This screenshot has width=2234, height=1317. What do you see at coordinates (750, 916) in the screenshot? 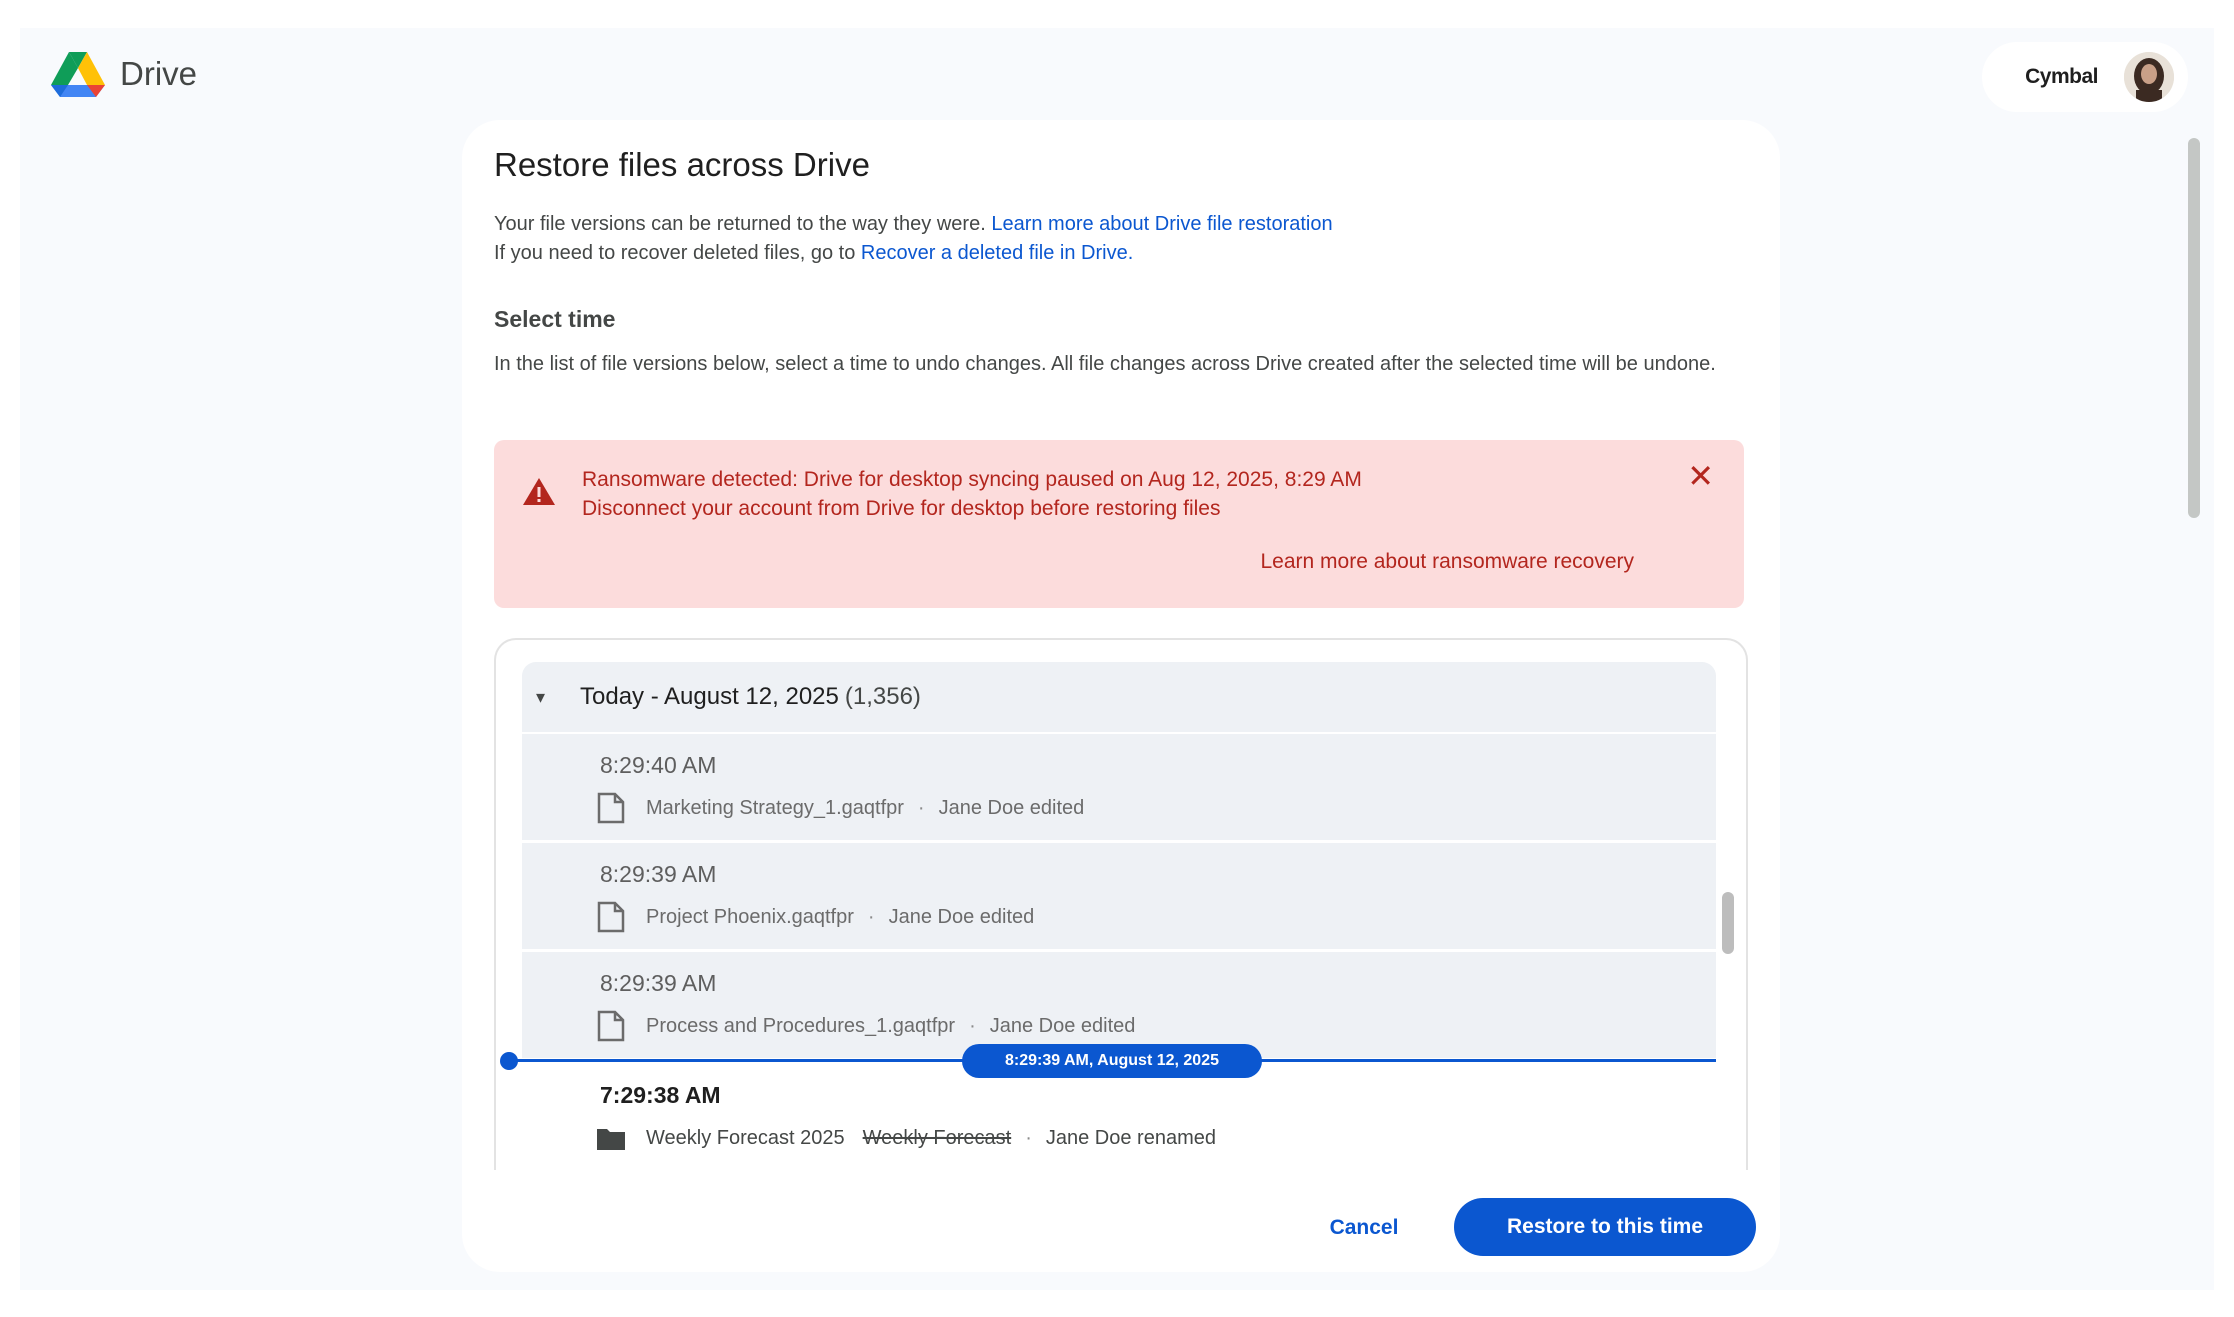
I see `file-name: Project Phoenix.gaqtfpr` at bounding box center [750, 916].